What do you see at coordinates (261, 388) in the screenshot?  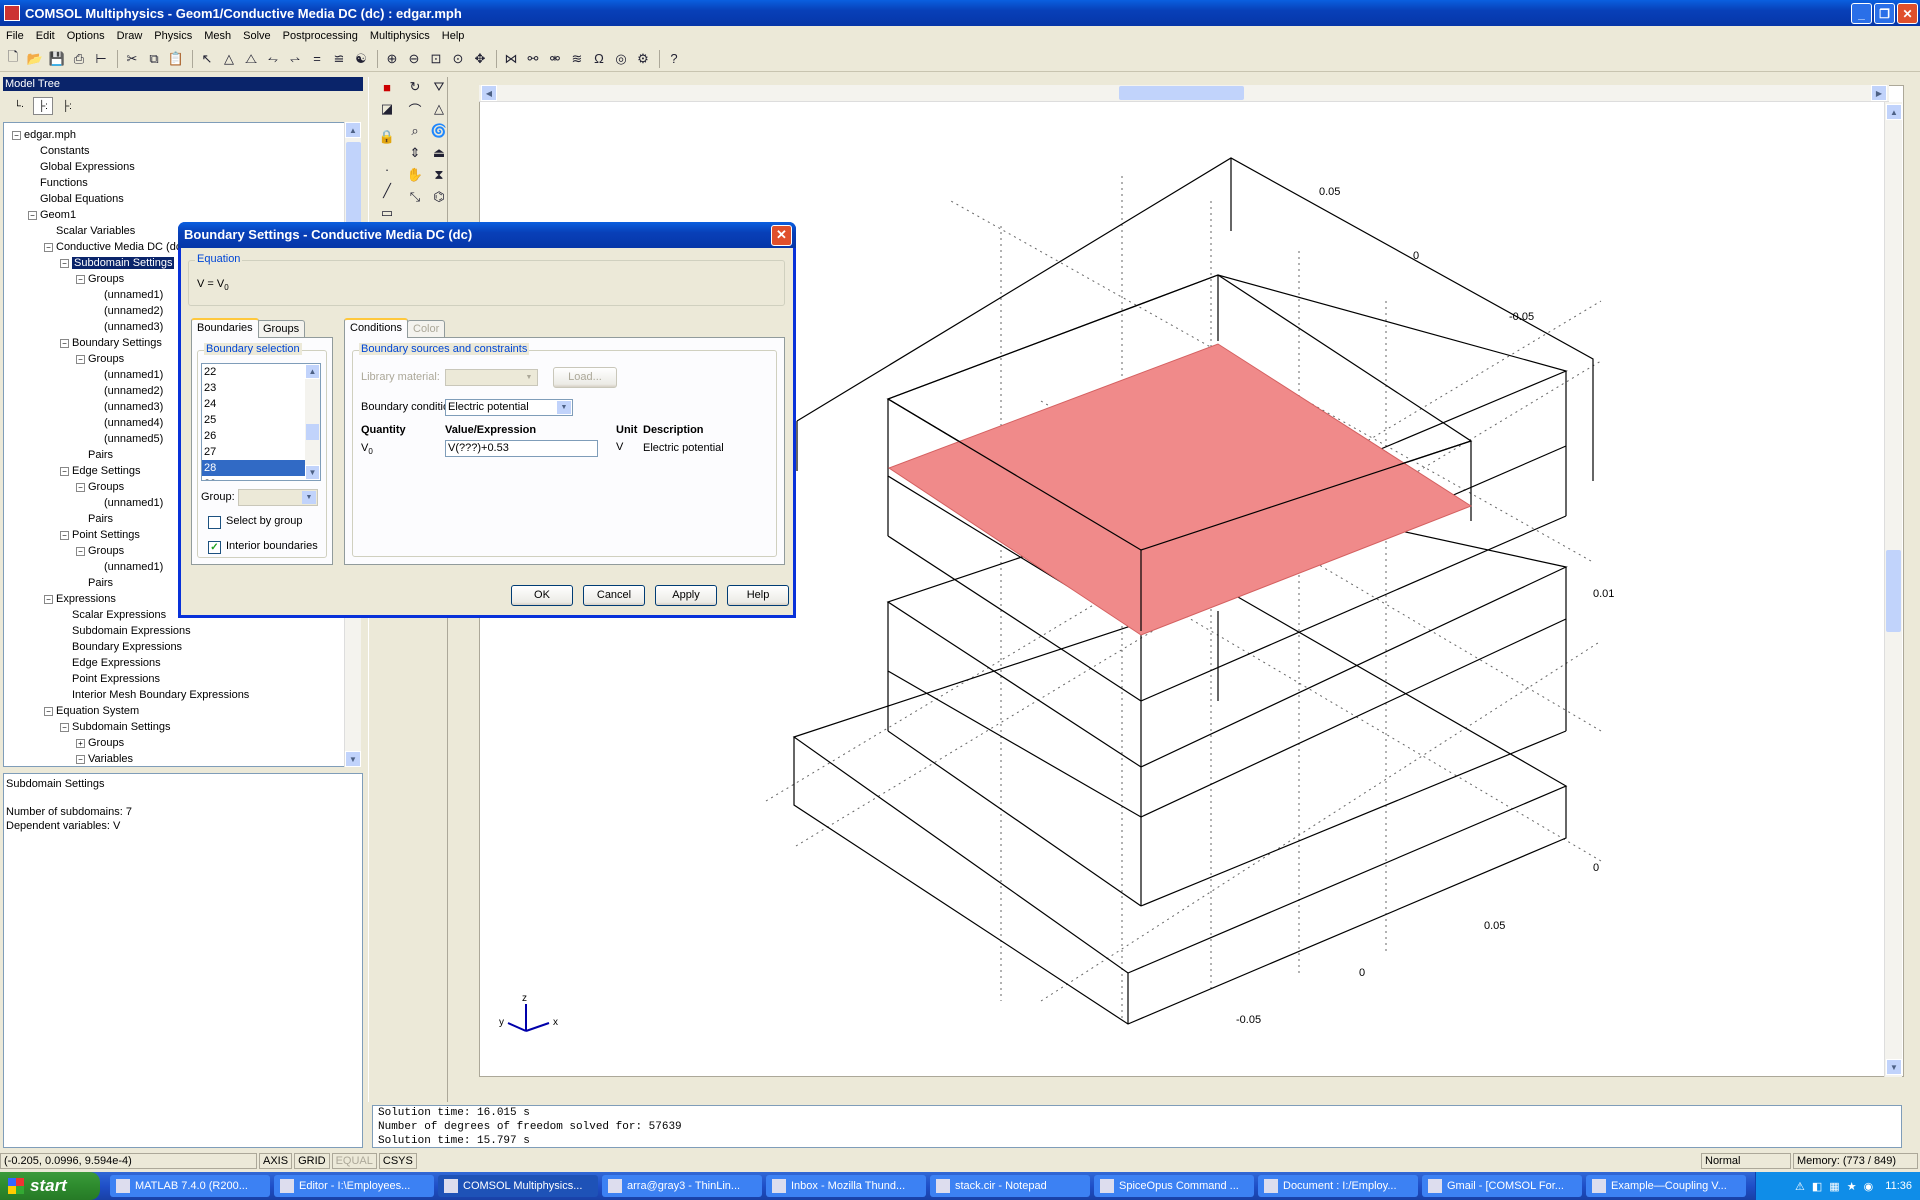 I see `boundary-list-item: 23` at bounding box center [261, 388].